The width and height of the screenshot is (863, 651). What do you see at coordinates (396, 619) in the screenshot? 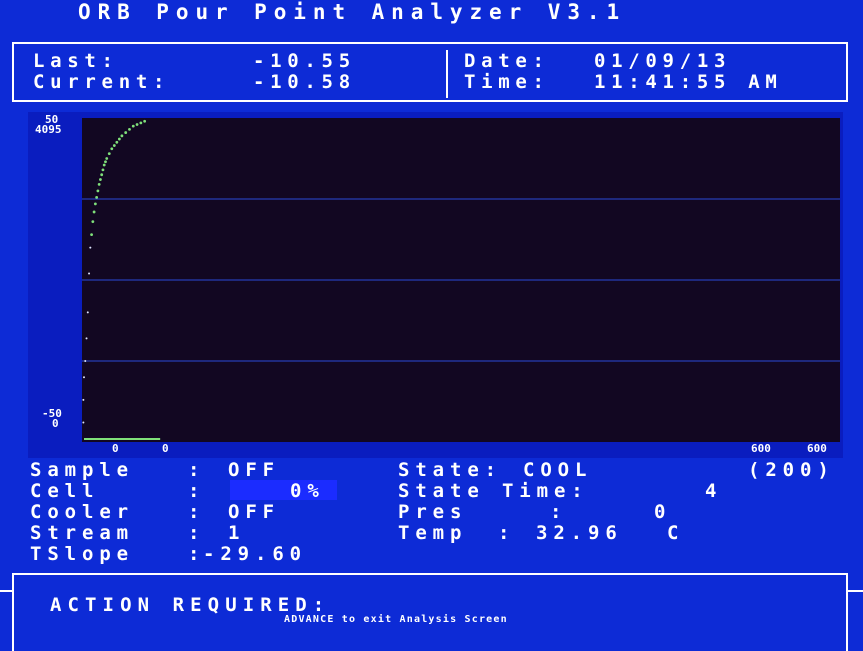
I see `advance-hint: ADVANCE to exit Analysis Screen` at bounding box center [396, 619].